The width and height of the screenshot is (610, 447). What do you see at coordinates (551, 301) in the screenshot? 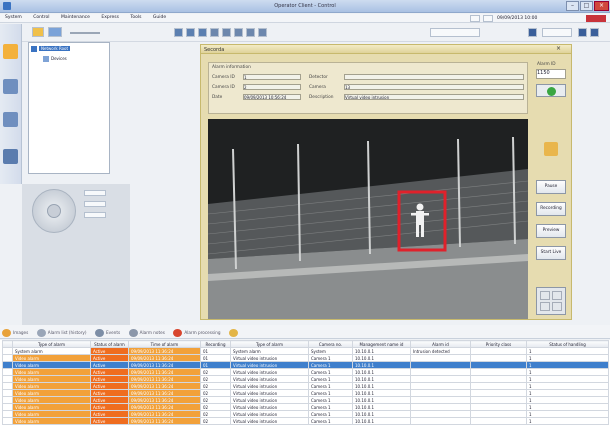
I see `layout-grid-button` at bounding box center [551, 301].